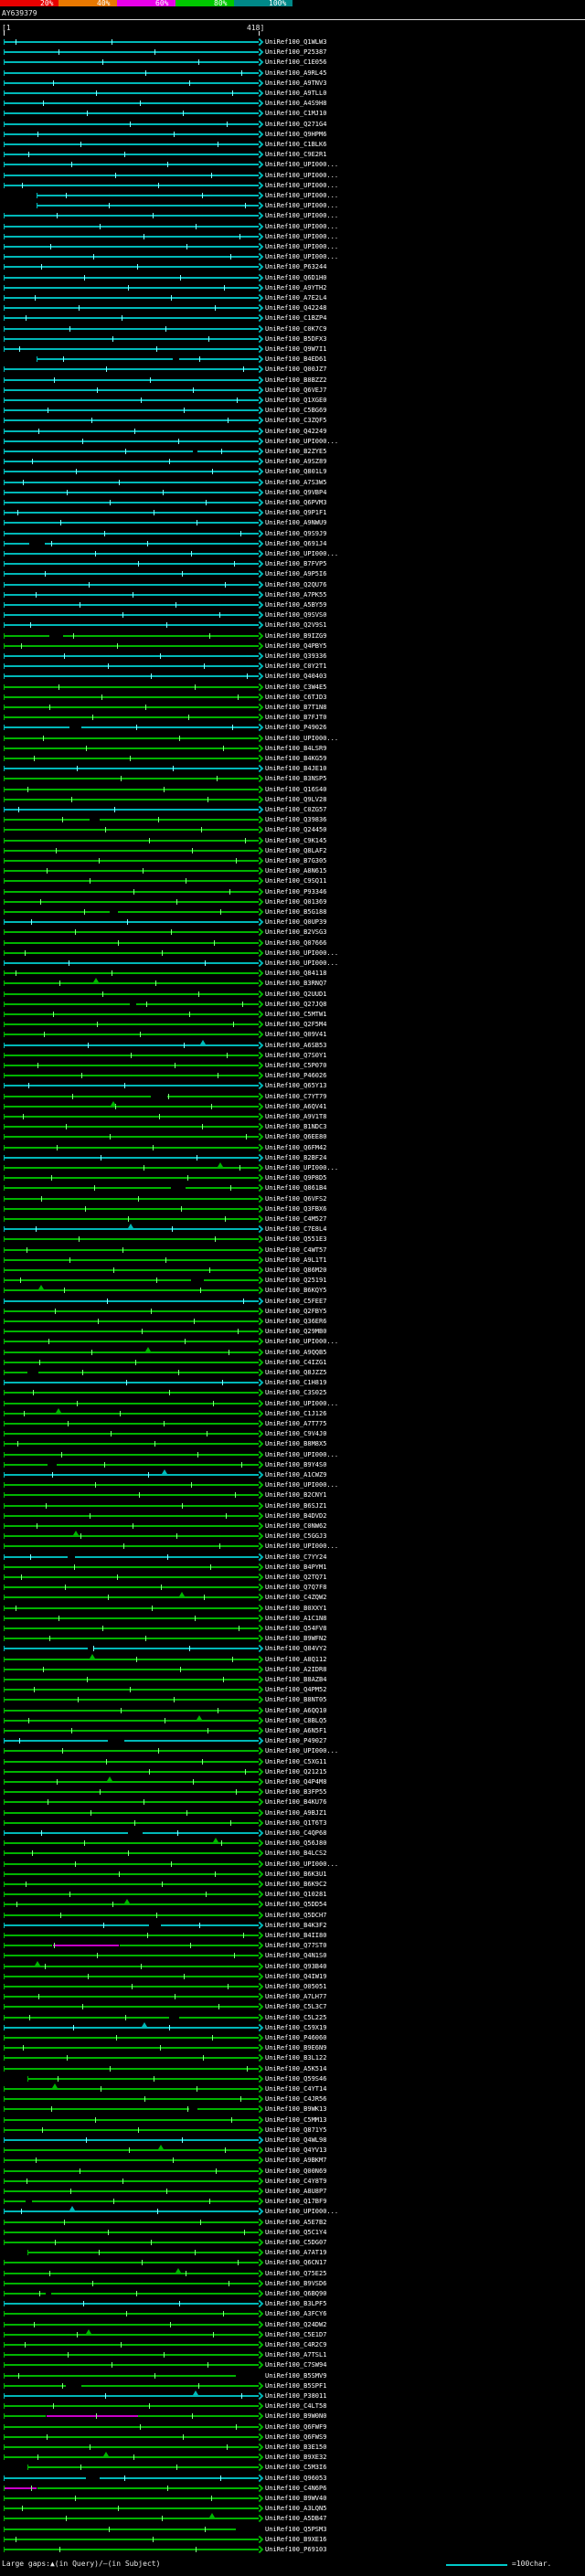 The height and width of the screenshot is (2576, 585). I want to click on hit-label: UniRef100_A4S9H8, so click(296, 103).